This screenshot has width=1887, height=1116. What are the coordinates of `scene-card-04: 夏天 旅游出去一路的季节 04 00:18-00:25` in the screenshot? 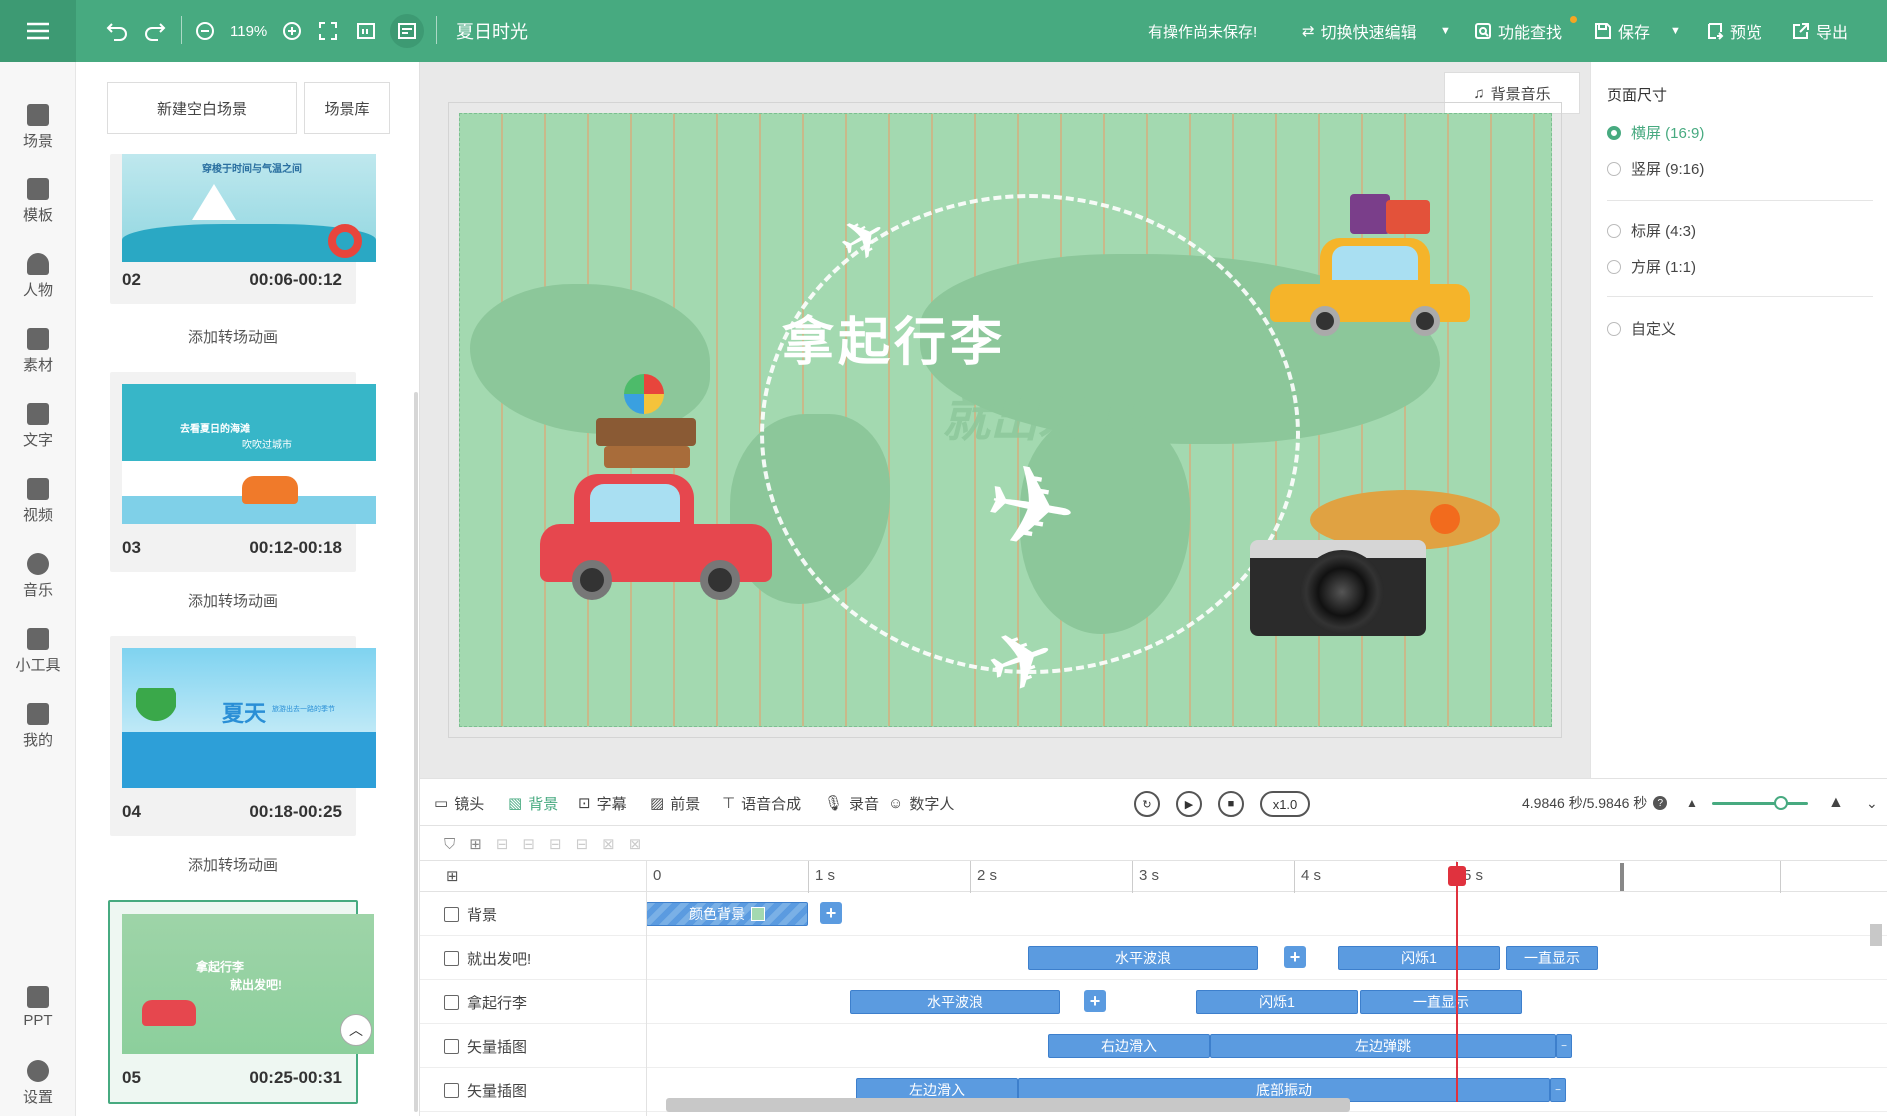 It's located at (243, 736).